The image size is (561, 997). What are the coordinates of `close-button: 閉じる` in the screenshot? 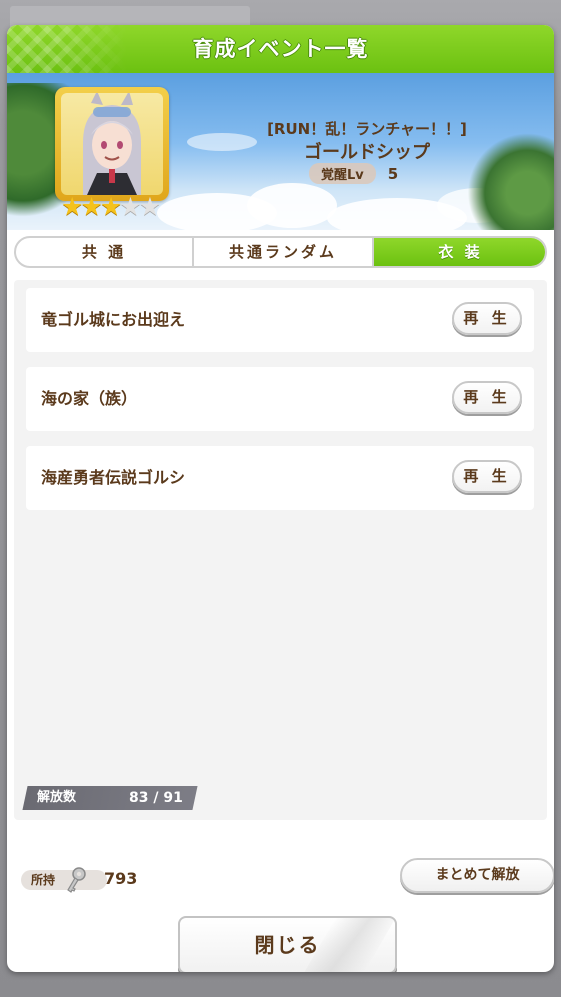 It's located at (287, 944).